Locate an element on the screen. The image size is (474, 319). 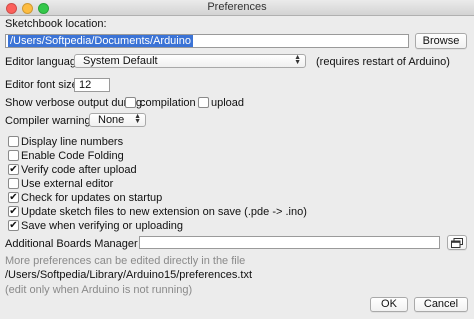
title-bar: Preferences is located at coordinates (237, 8).